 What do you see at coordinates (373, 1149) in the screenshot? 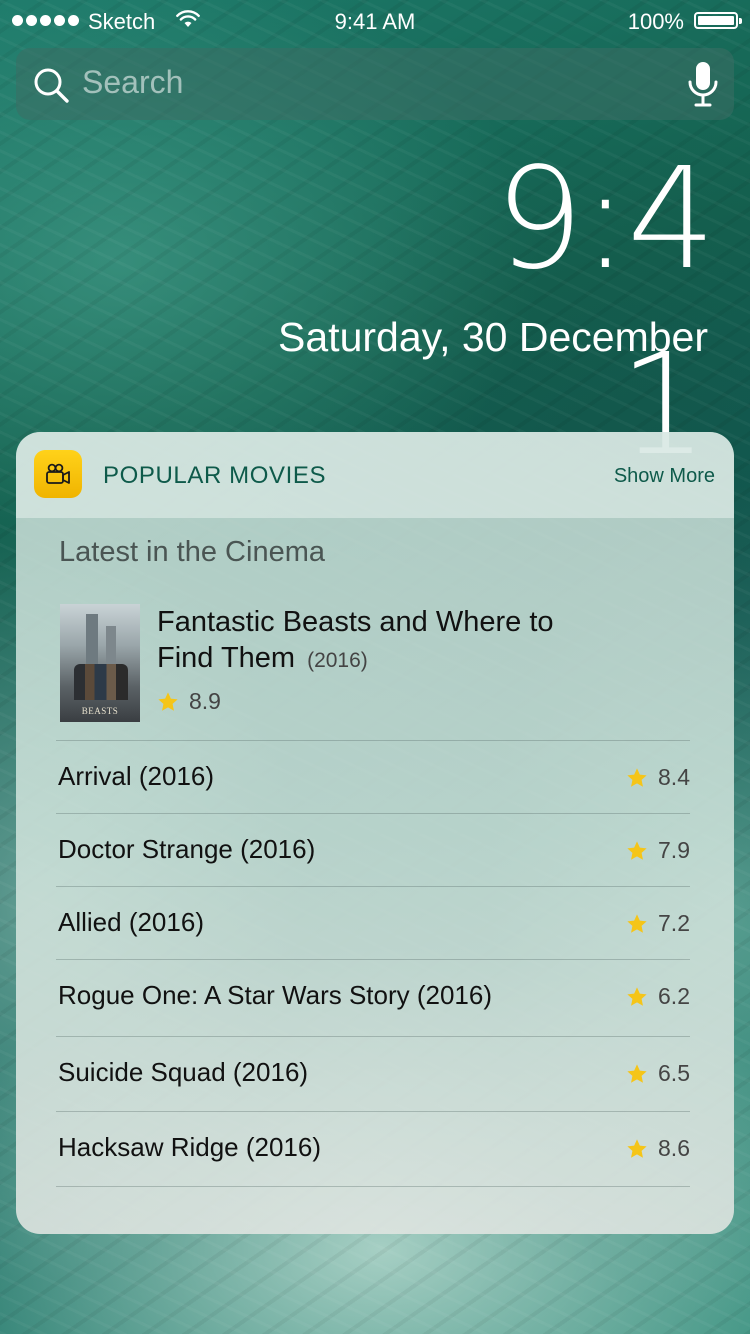
I see `movie-row: Hacksaw Ridge (2016) 8.6` at bounding box center [373, 1149].